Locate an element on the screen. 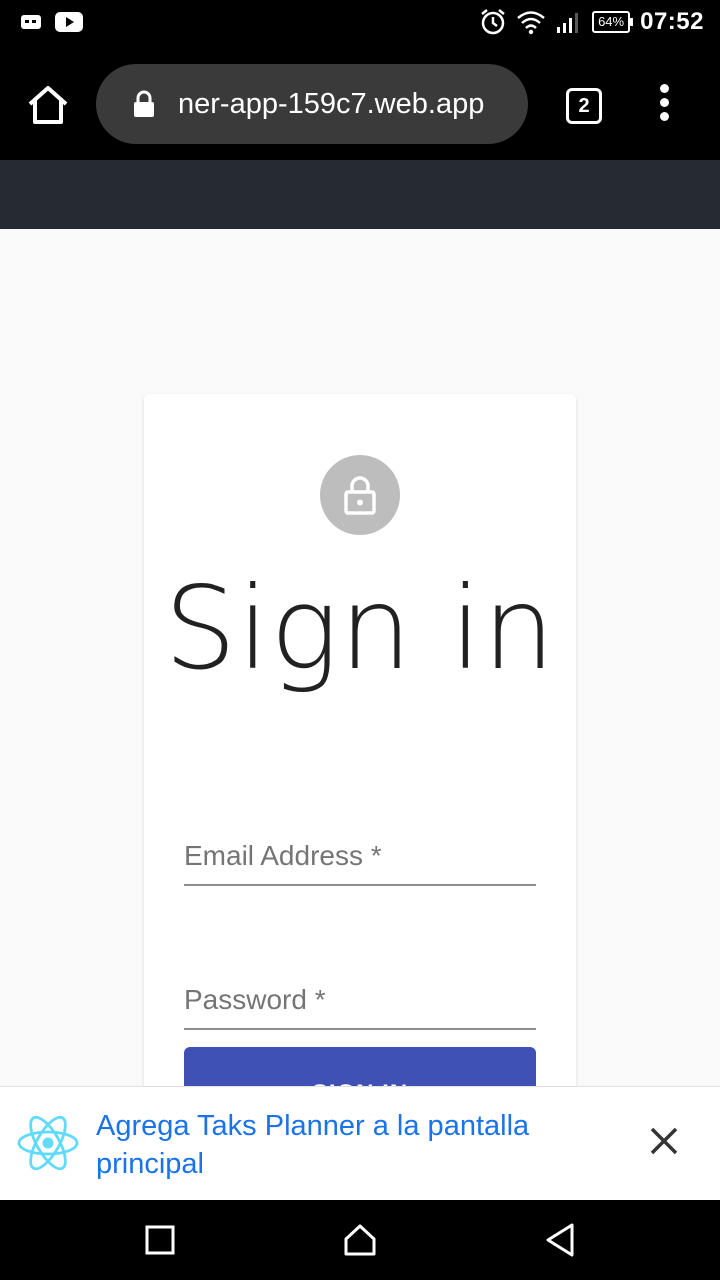 The width and height of the screenshot is (720, 1280). browser-toolbar: ner-app-159c7.web.app 2 is located at coordinates (360, 104).